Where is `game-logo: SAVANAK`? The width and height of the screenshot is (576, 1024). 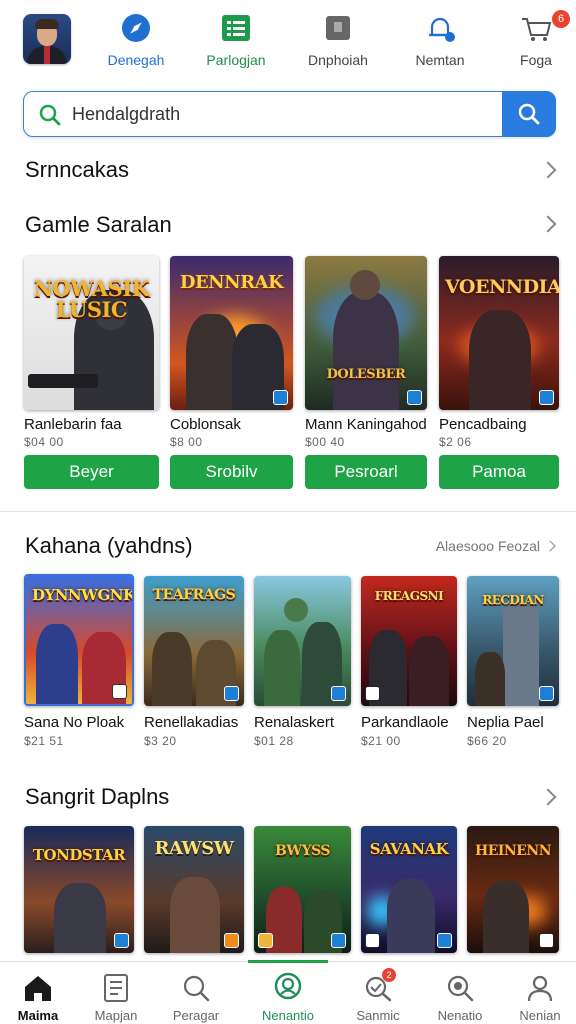
game-logo: SAVANAK is located at coordinates (409, 849).